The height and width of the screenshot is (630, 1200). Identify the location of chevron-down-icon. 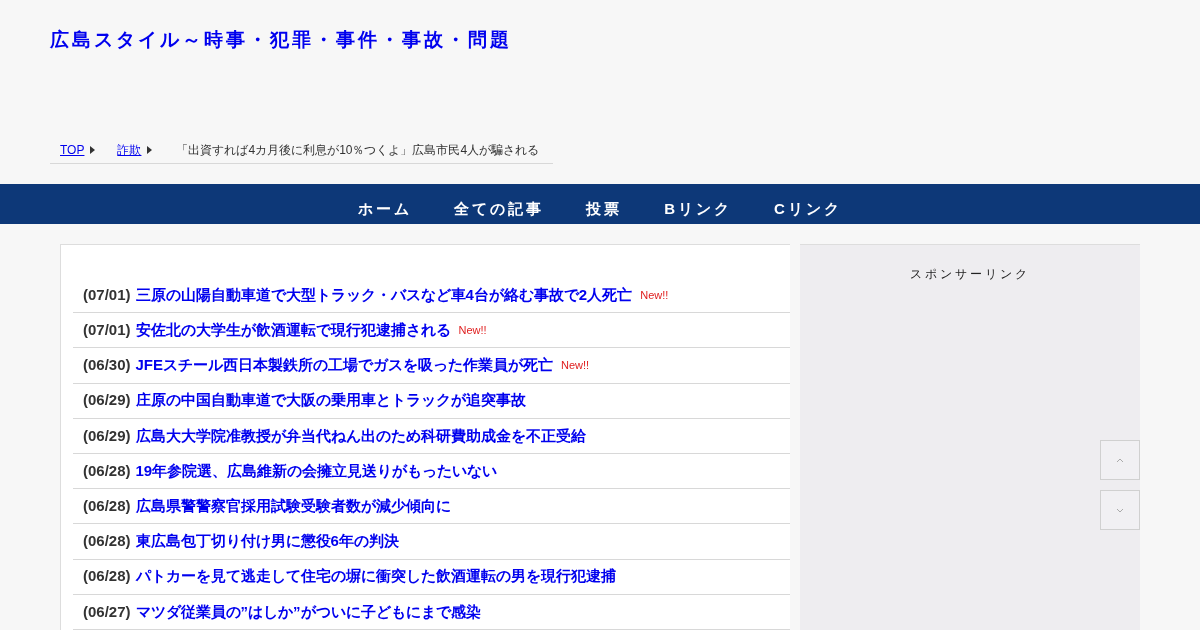
(1120, 510).